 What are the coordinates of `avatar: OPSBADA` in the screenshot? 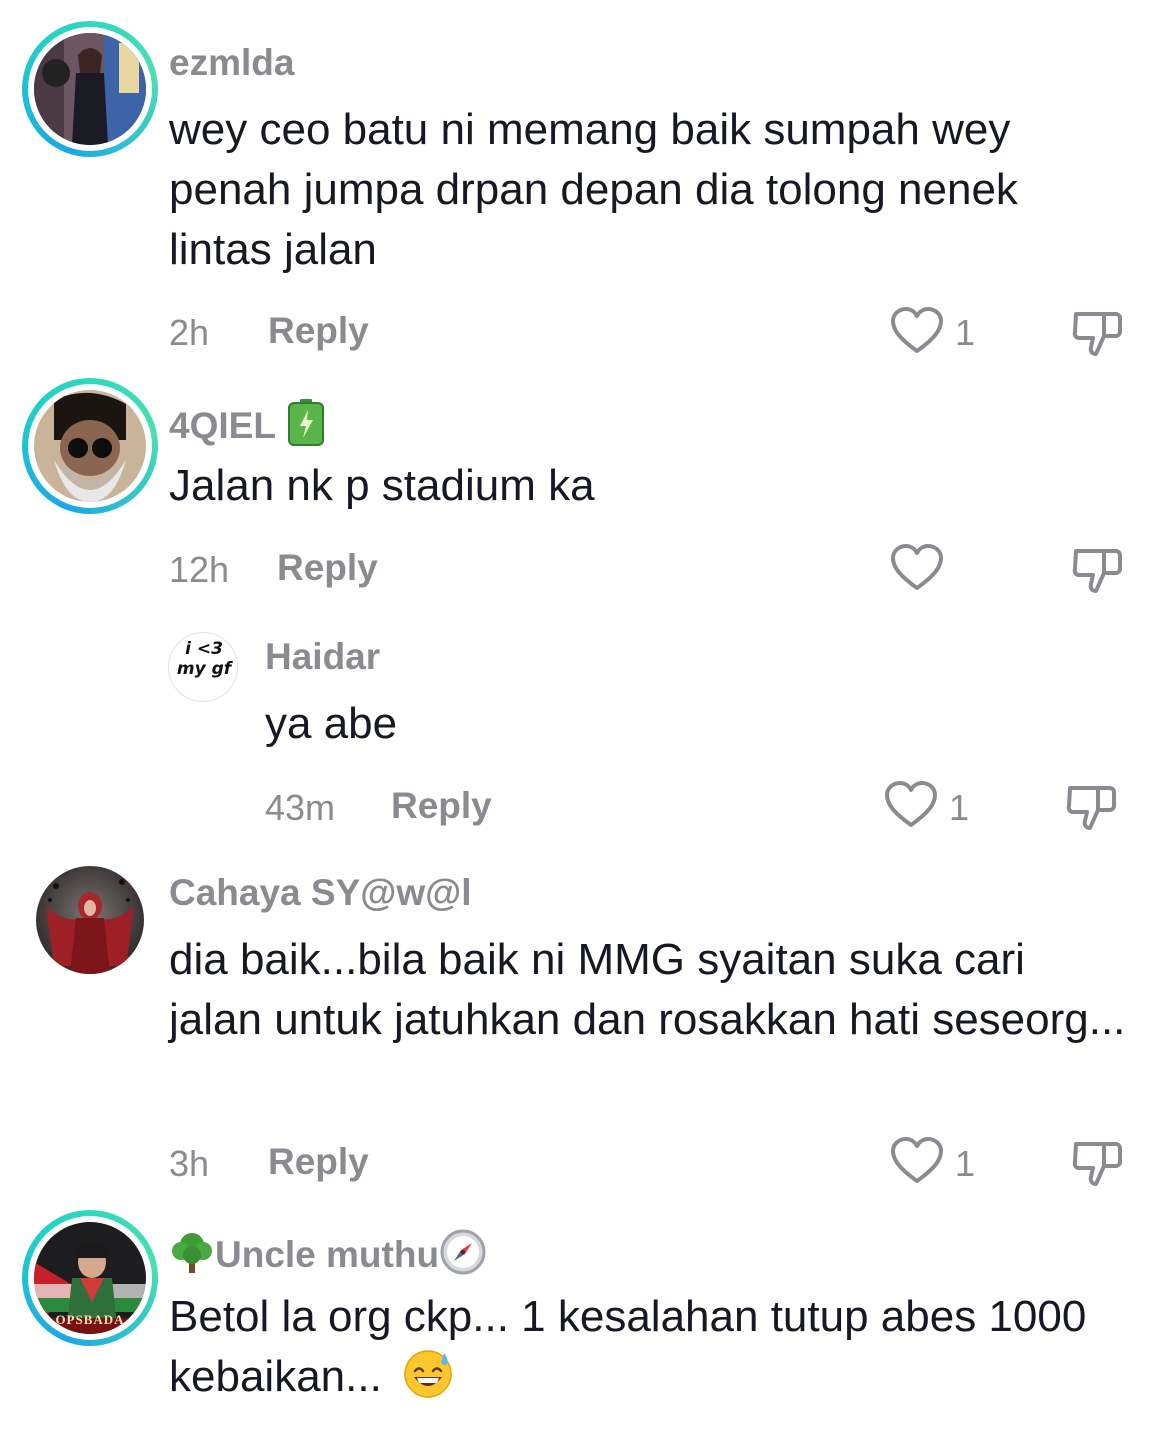 It's located at (90, 1278).